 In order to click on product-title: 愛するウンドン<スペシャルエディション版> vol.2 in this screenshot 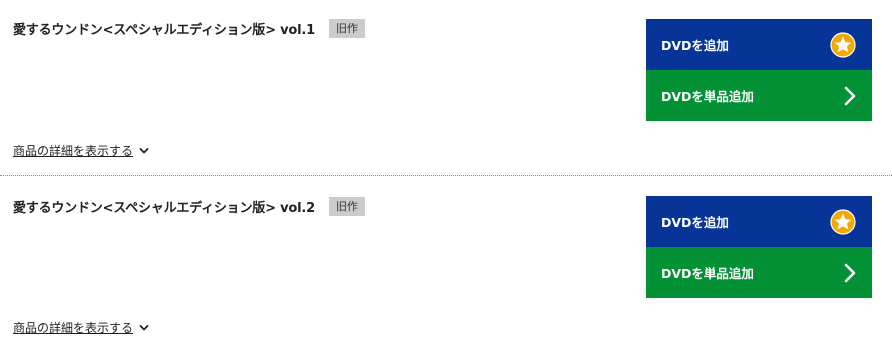, I will do `click(164, 208)`.